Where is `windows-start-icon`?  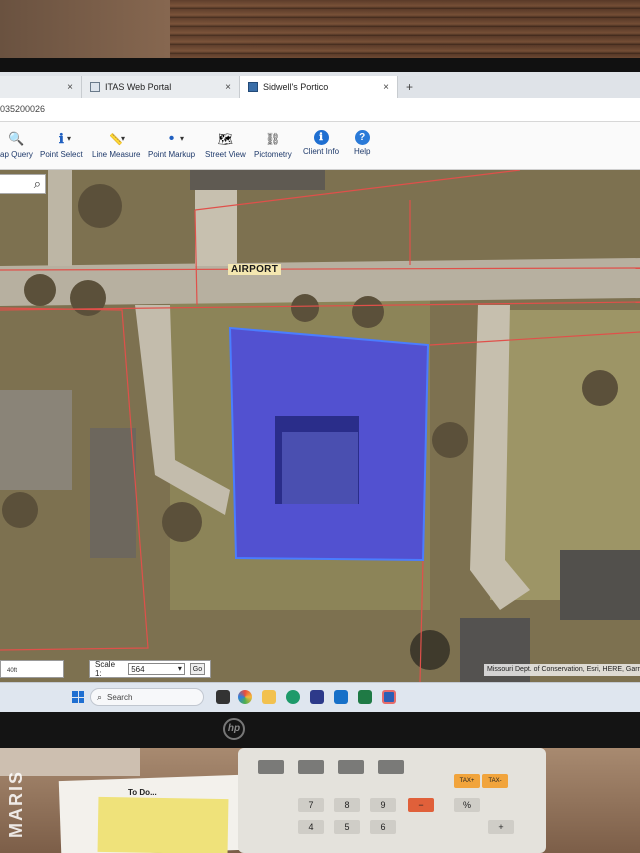 windows-start-icon is located at coordinates (78, 697).